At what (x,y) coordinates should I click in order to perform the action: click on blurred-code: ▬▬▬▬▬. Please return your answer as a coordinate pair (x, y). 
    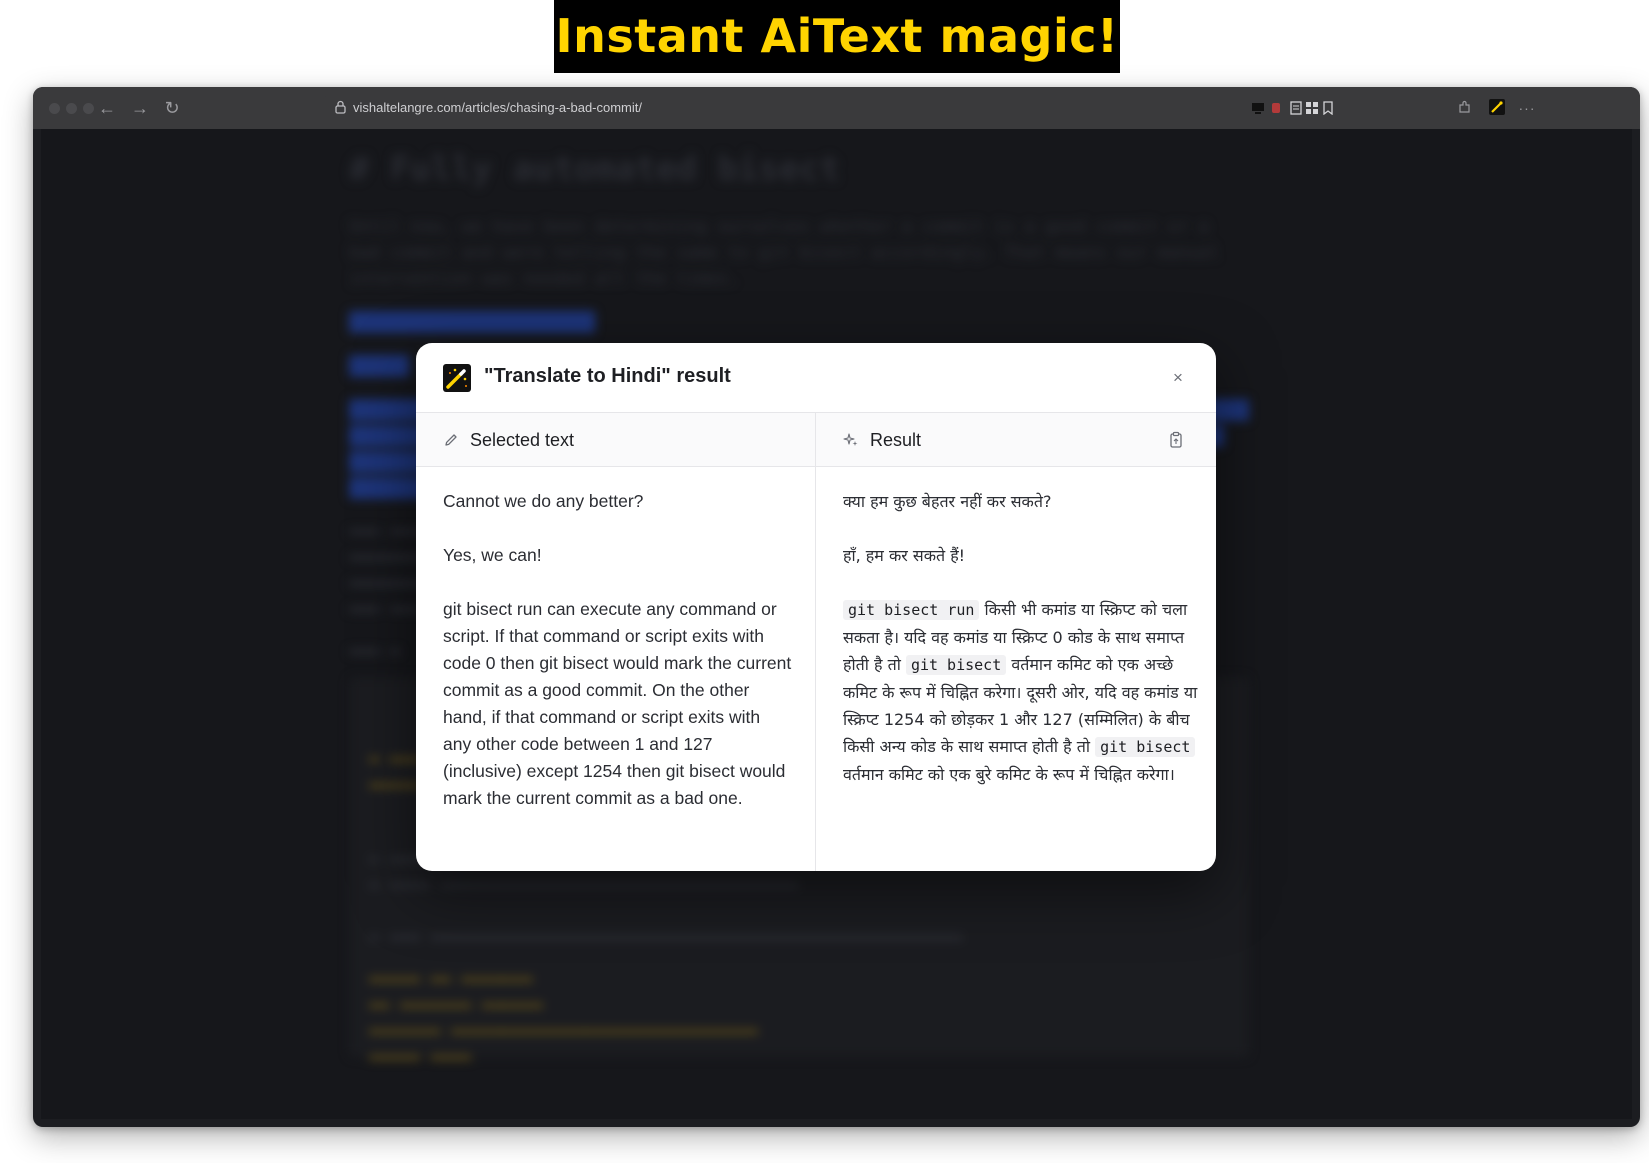
    Looking at the image, I should click on (395, 785).